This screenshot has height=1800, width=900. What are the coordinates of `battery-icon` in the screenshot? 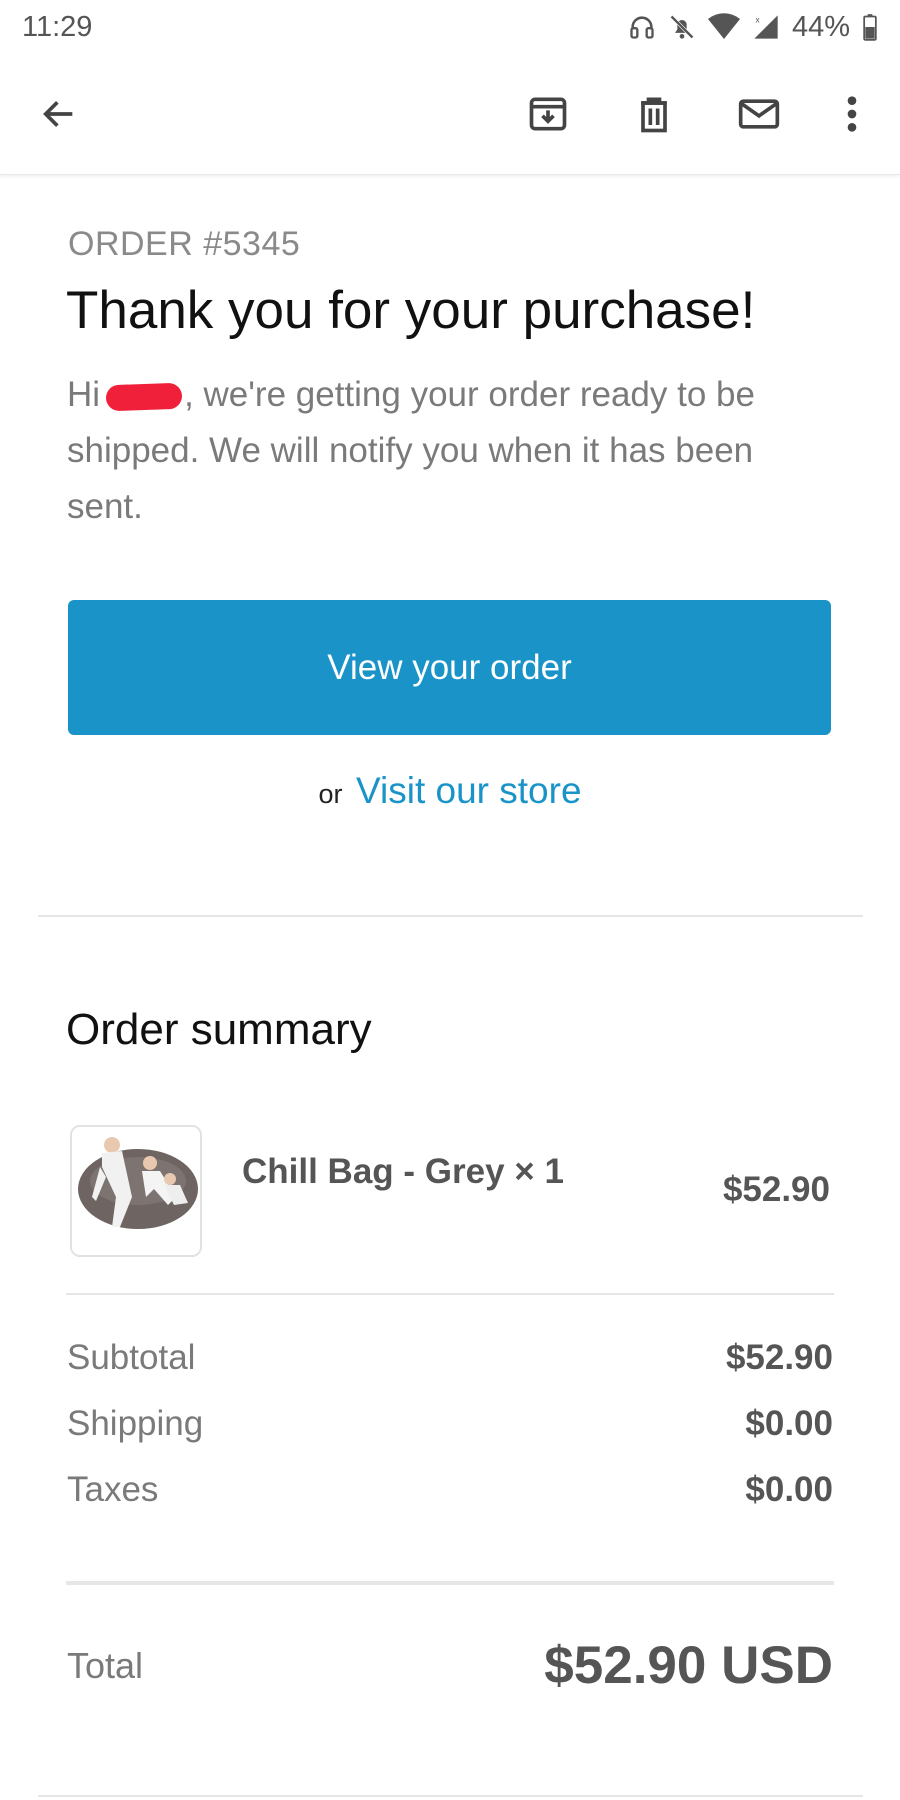 It's located at (870, 27).